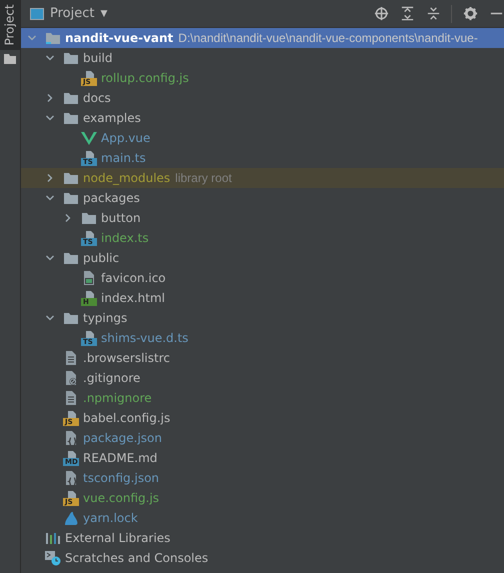 Image resolution: width=504 pixels, height=573 pixels. I want to click on file-name: External Libraries, so click(117, 538).